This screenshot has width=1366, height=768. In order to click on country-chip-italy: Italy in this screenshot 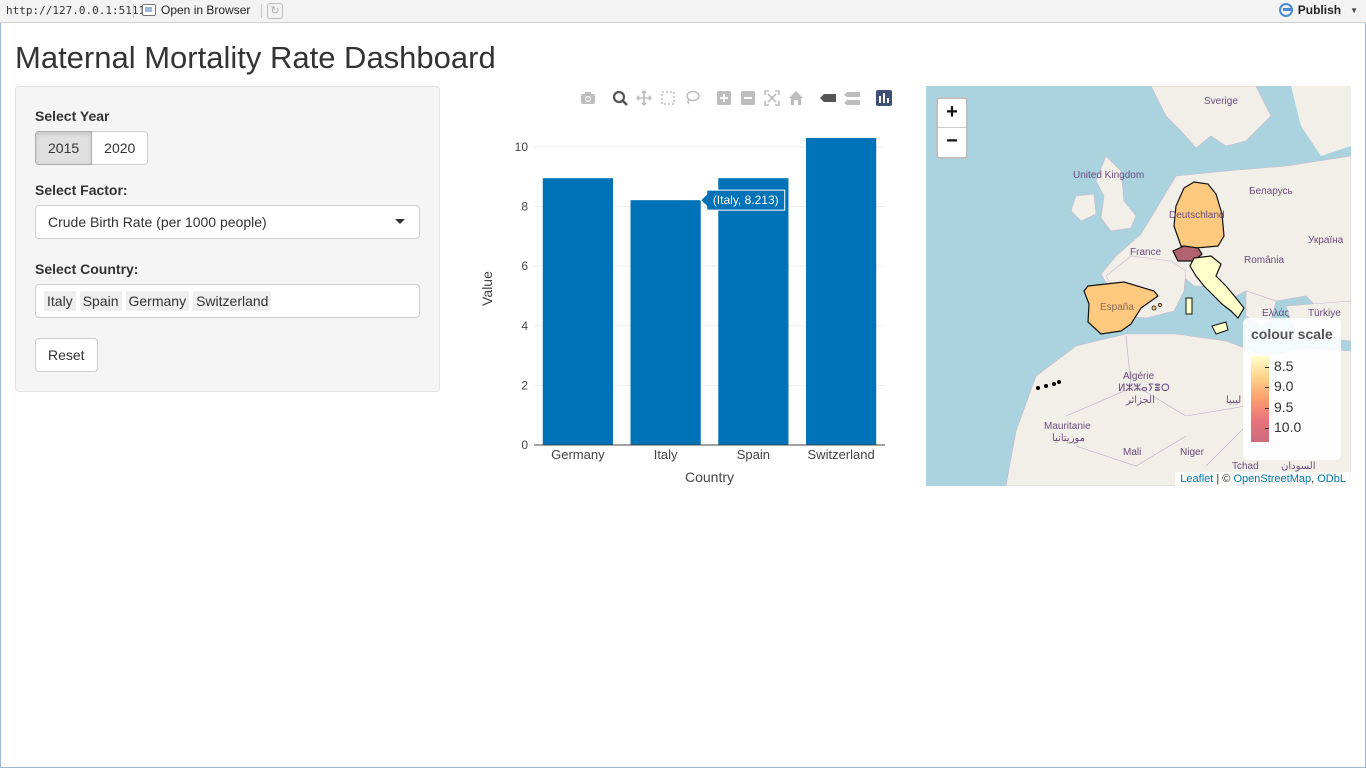, I will do `click(60, 301)`.